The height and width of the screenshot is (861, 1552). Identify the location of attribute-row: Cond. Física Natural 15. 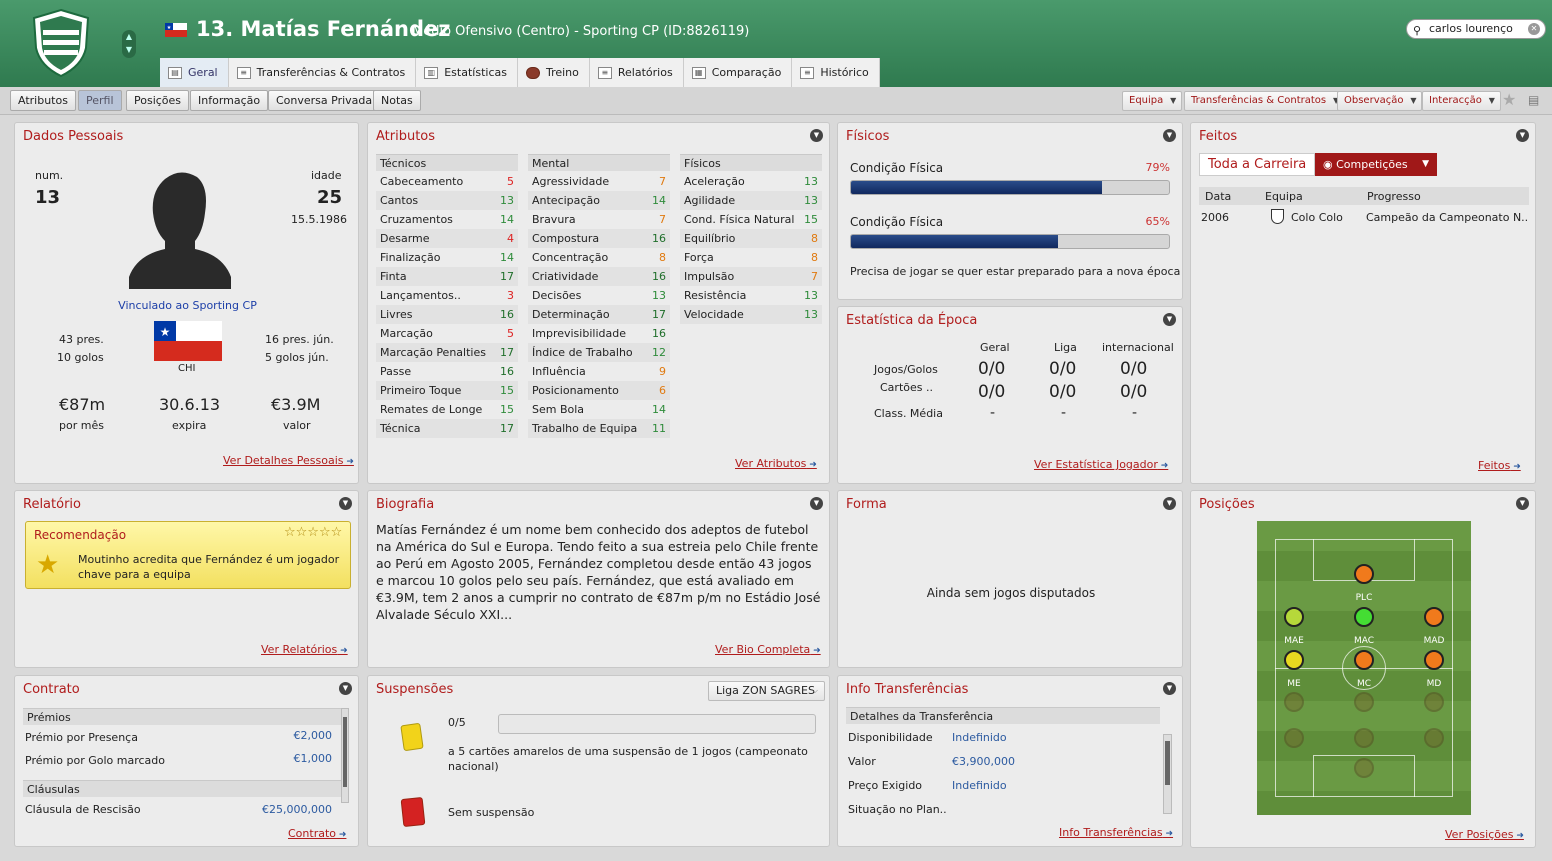
(751, 219).